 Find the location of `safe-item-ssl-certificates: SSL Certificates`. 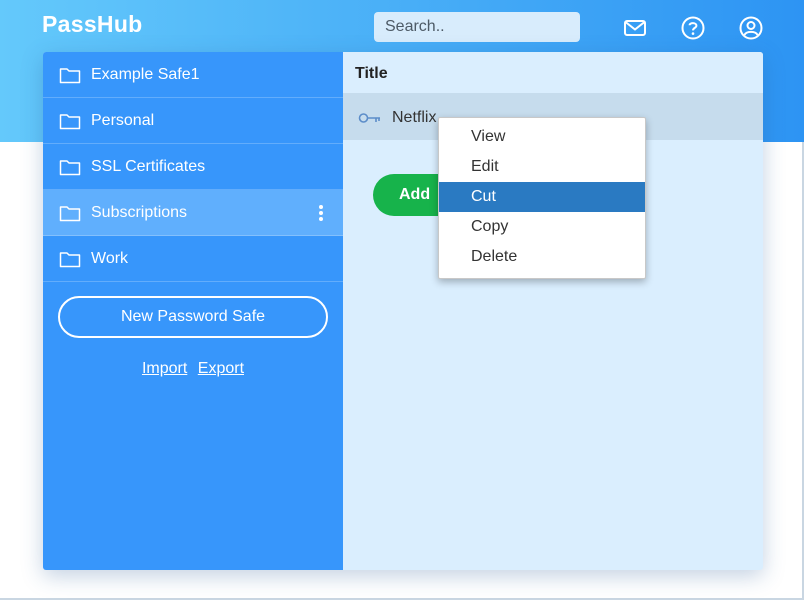

safe-item-ssl-certificates: SSL Certificates is located at coordinates (193, 167).